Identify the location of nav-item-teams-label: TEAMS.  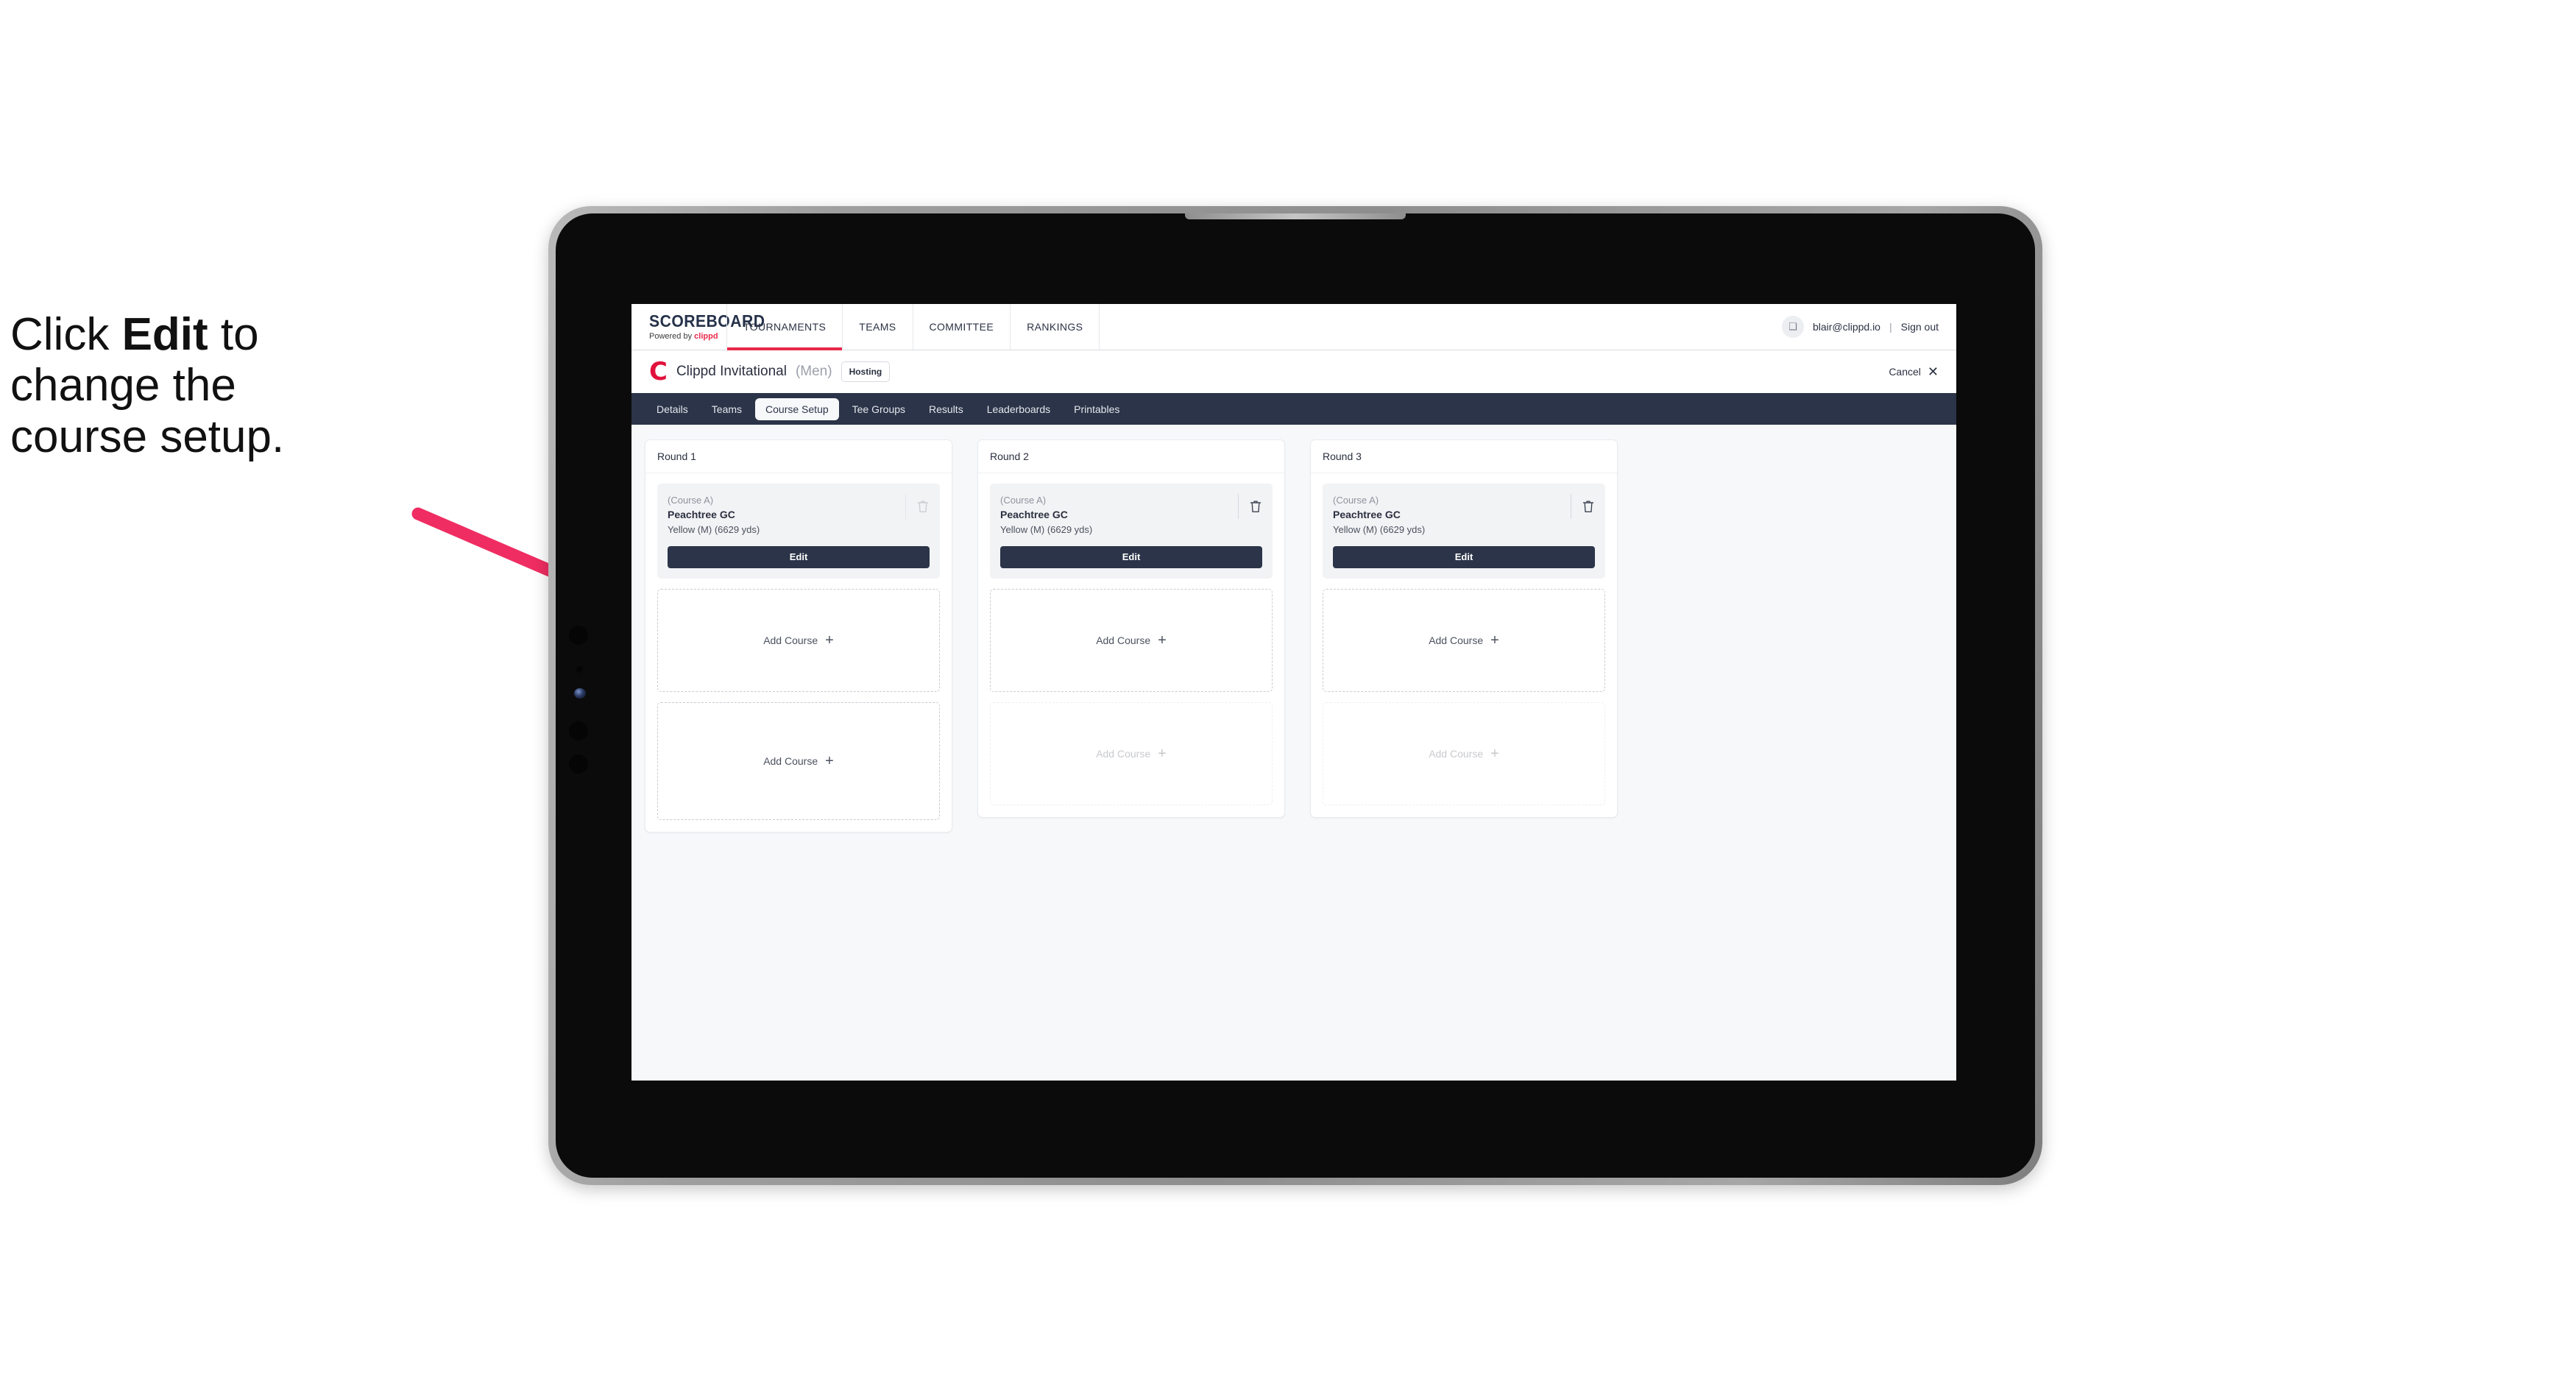
(877, 327).